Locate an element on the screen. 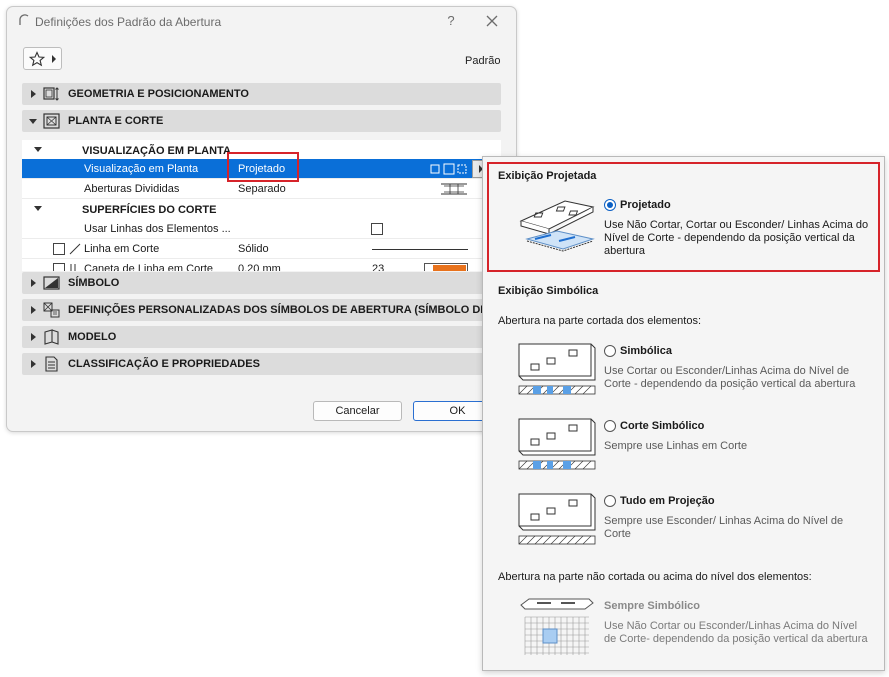 The width and height of the screenshot is (889, 677). row-key: Aberturas Divididas is located at coordinates (132, 189).